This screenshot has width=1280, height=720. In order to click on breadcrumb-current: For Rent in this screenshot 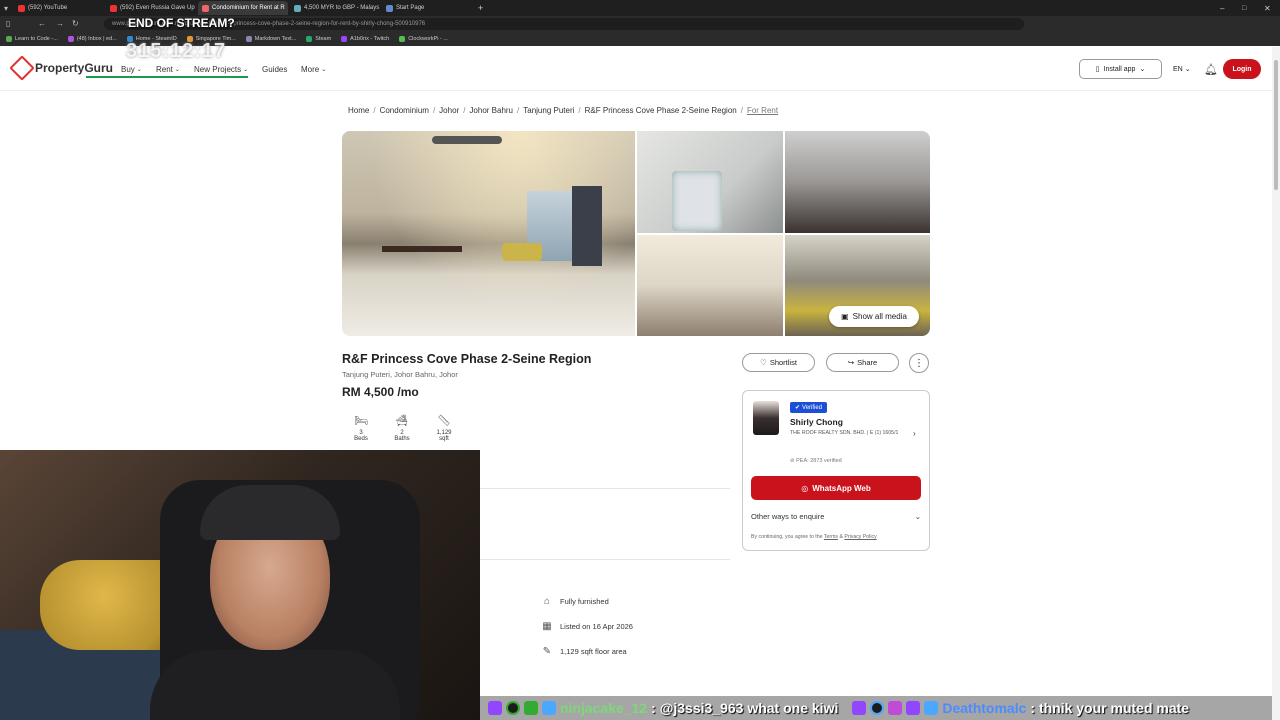, I will do `click(762, 110)`.